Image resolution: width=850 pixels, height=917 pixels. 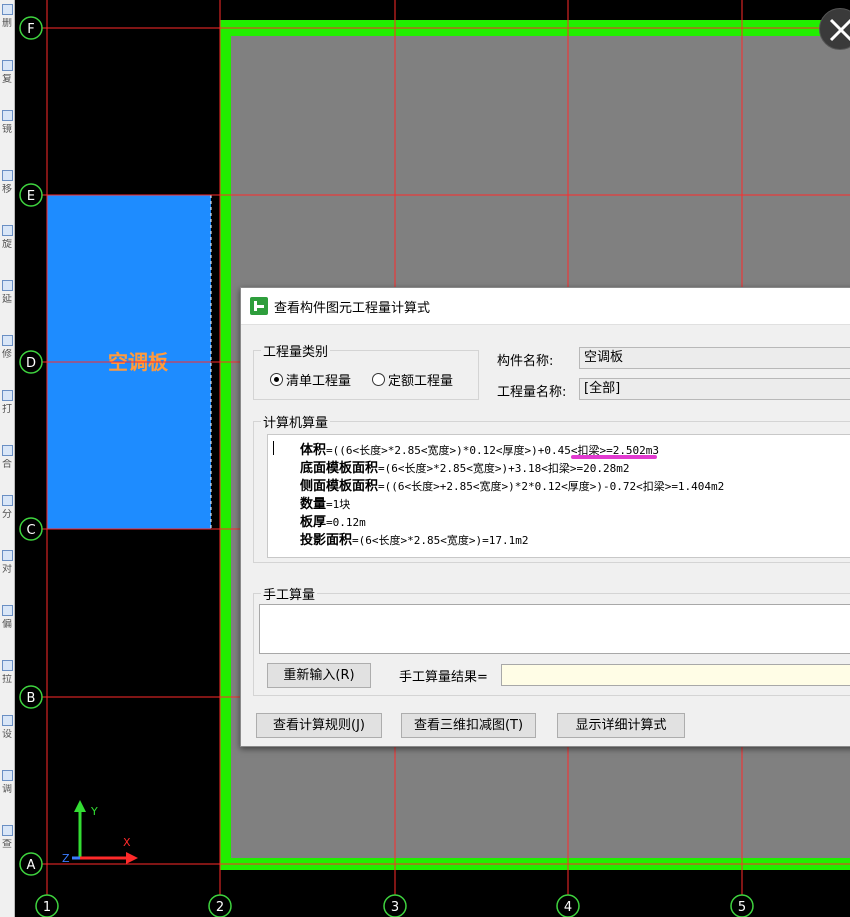 I want to click on svg-text: 5, so click(x=742, y=907).